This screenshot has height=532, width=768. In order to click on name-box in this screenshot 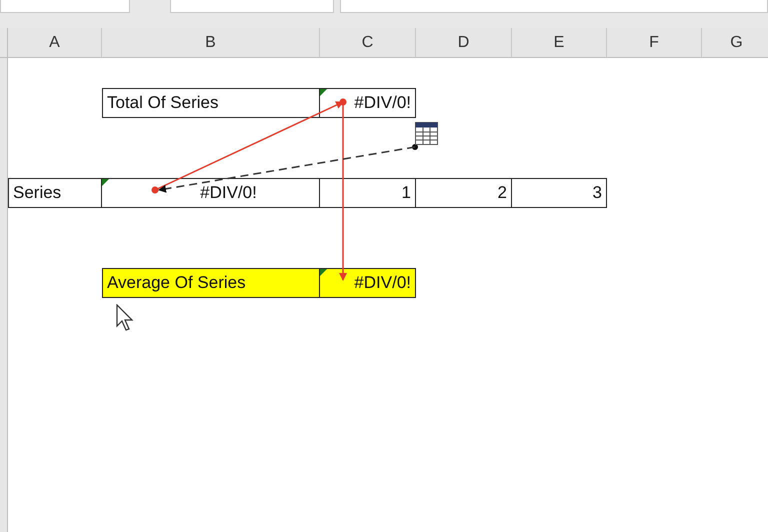, I will do `click(65, 6)`.